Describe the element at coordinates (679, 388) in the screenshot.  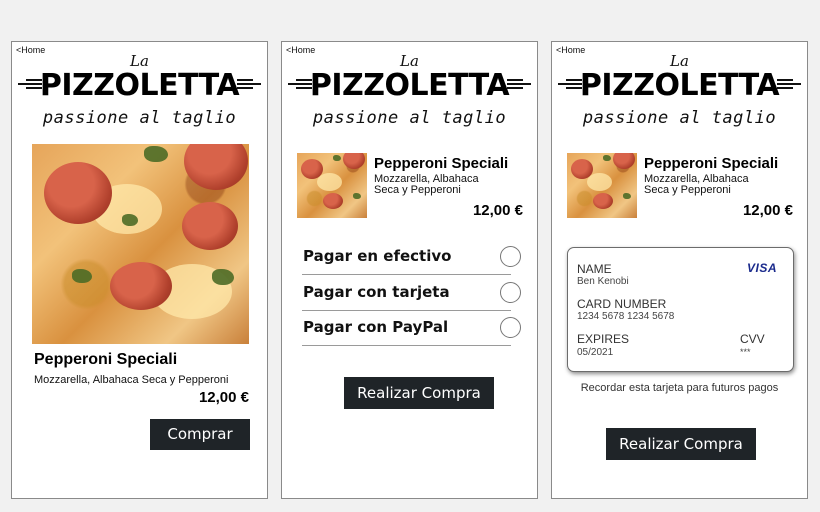
I see `remember-card-text: Recordar esta tarjeta para futuros pagos` at that location.